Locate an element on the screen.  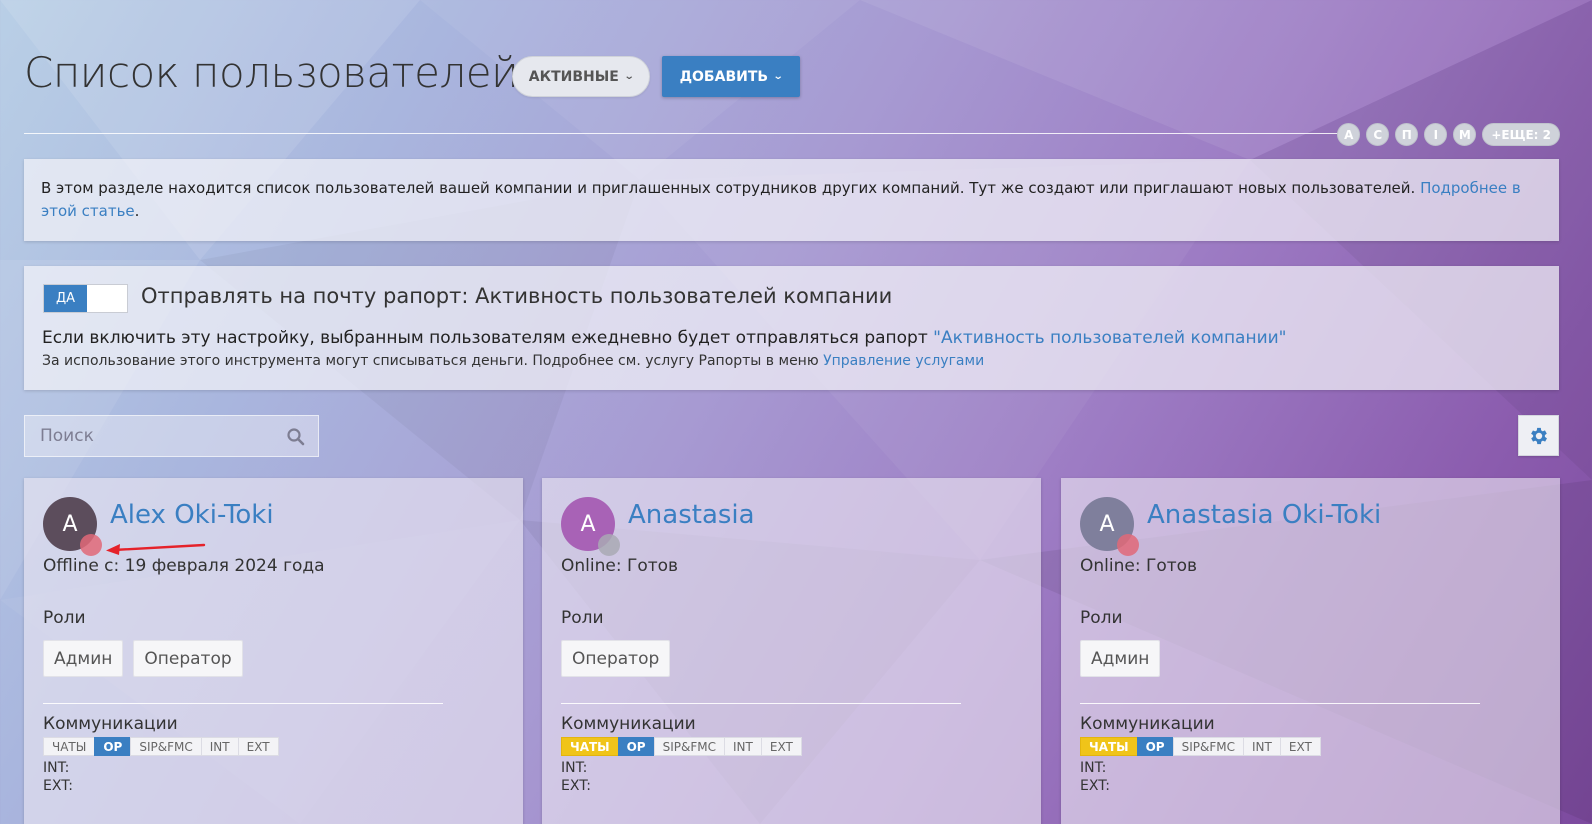
user-name-link: Alex Oki-Toki is located at coordinates (192, 515).